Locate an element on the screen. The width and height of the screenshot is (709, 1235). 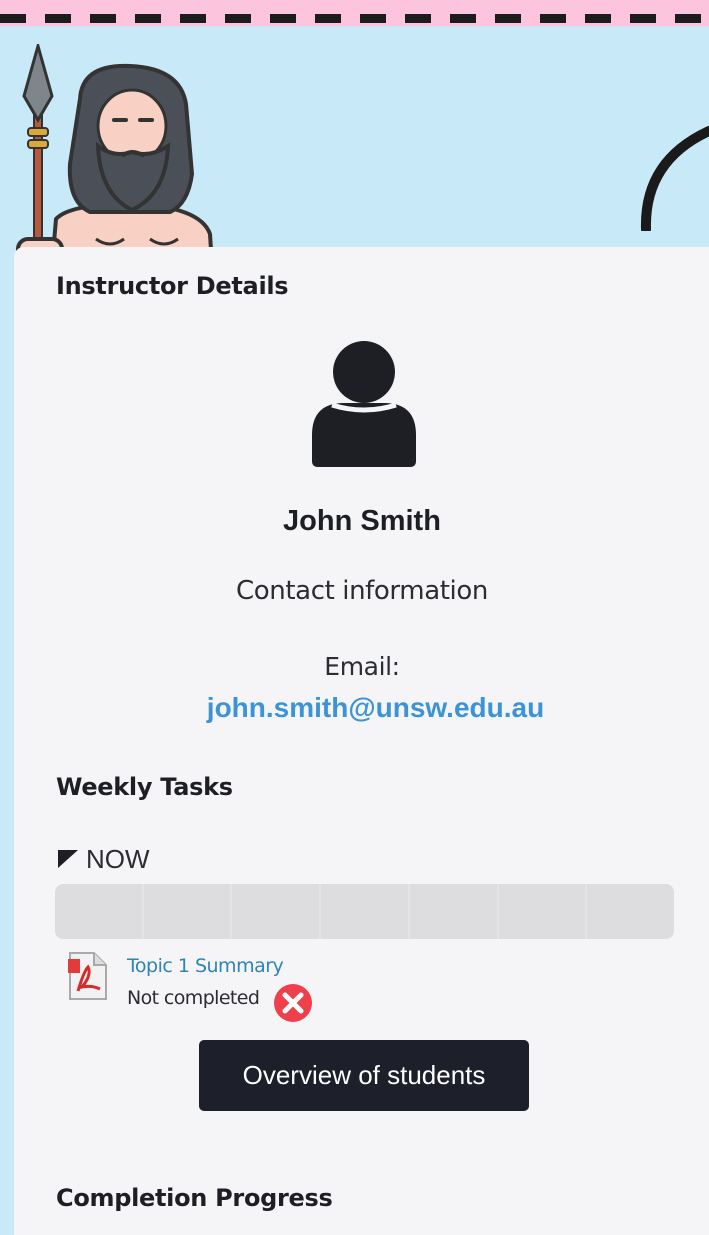
current-week-label: NOW is located at coordinates (118, 858).